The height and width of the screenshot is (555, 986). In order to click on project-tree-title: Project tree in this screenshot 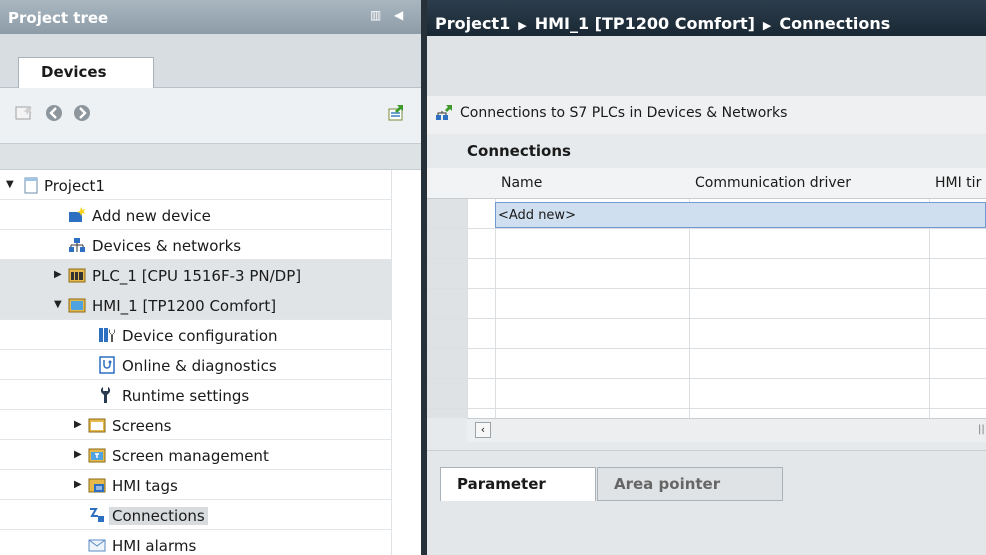, I will do `click(58, 18)`.